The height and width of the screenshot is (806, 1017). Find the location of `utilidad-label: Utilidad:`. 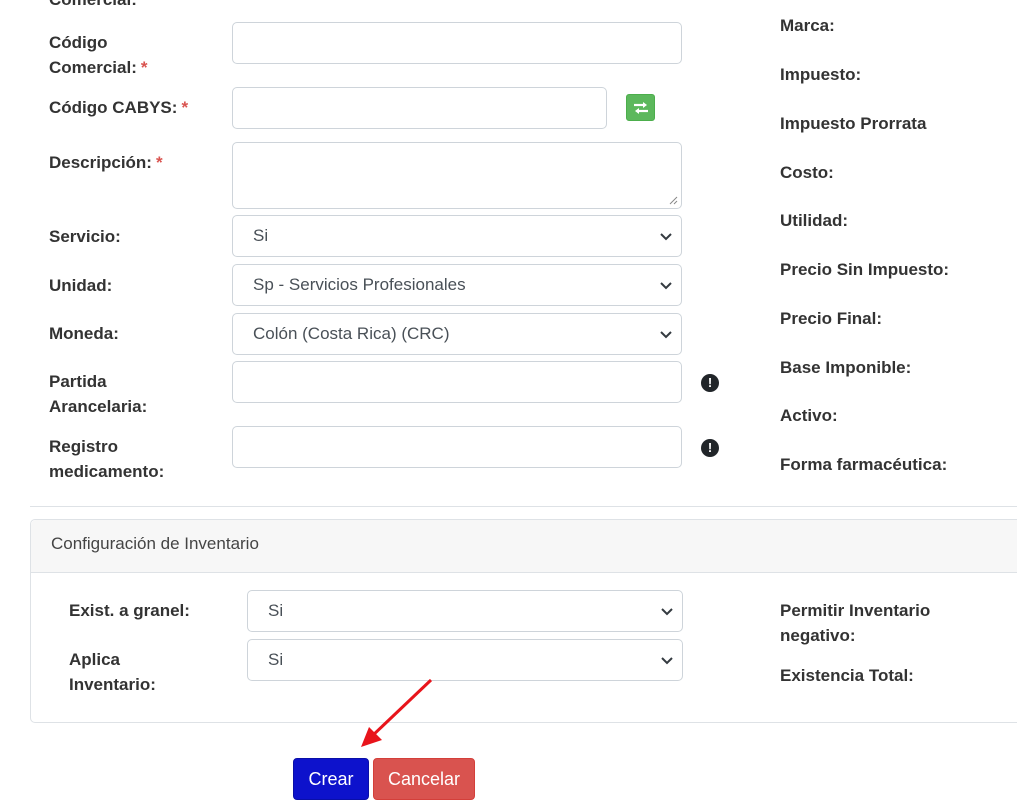

utilidad-label: Utilidad: is located at coordinates (814, 220).